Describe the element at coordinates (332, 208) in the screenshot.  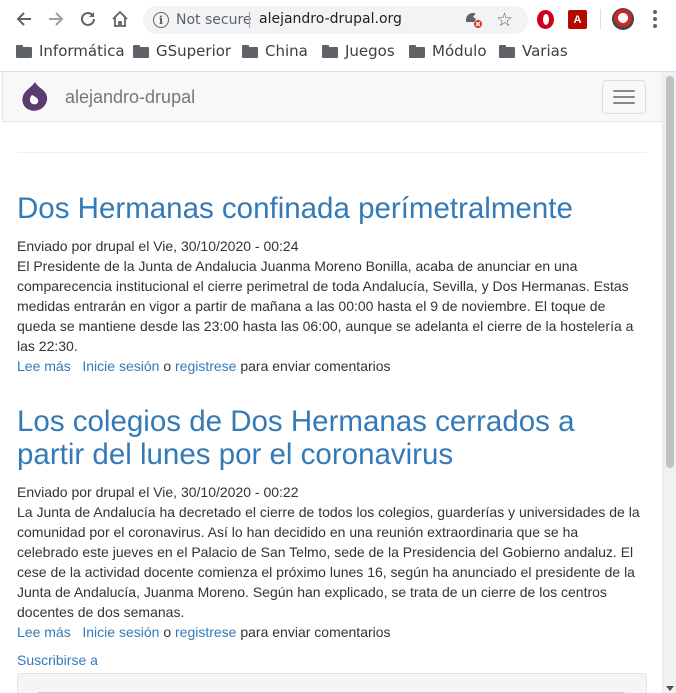
I see `article-title: Dos Hermanas confinada perímetralmente` at that location.